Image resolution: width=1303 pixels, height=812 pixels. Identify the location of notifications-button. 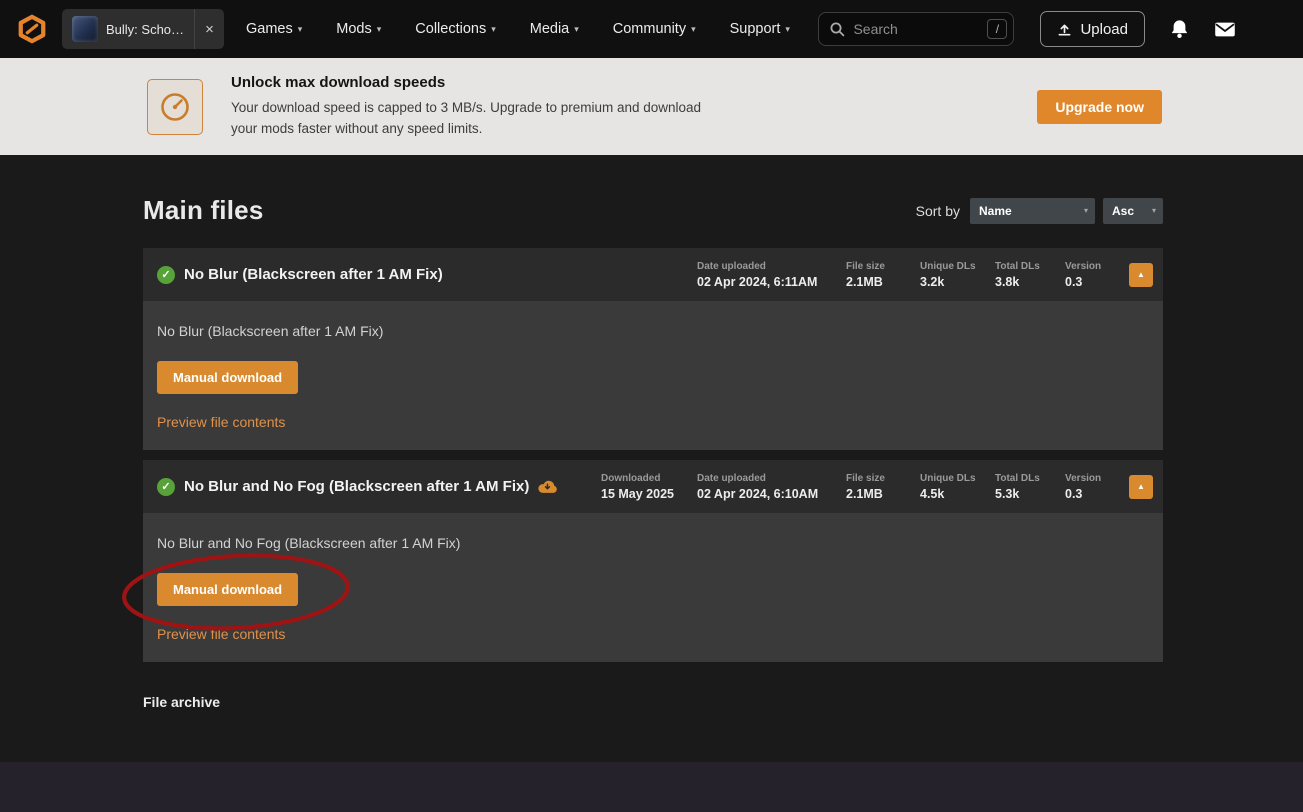
(1179, 29).